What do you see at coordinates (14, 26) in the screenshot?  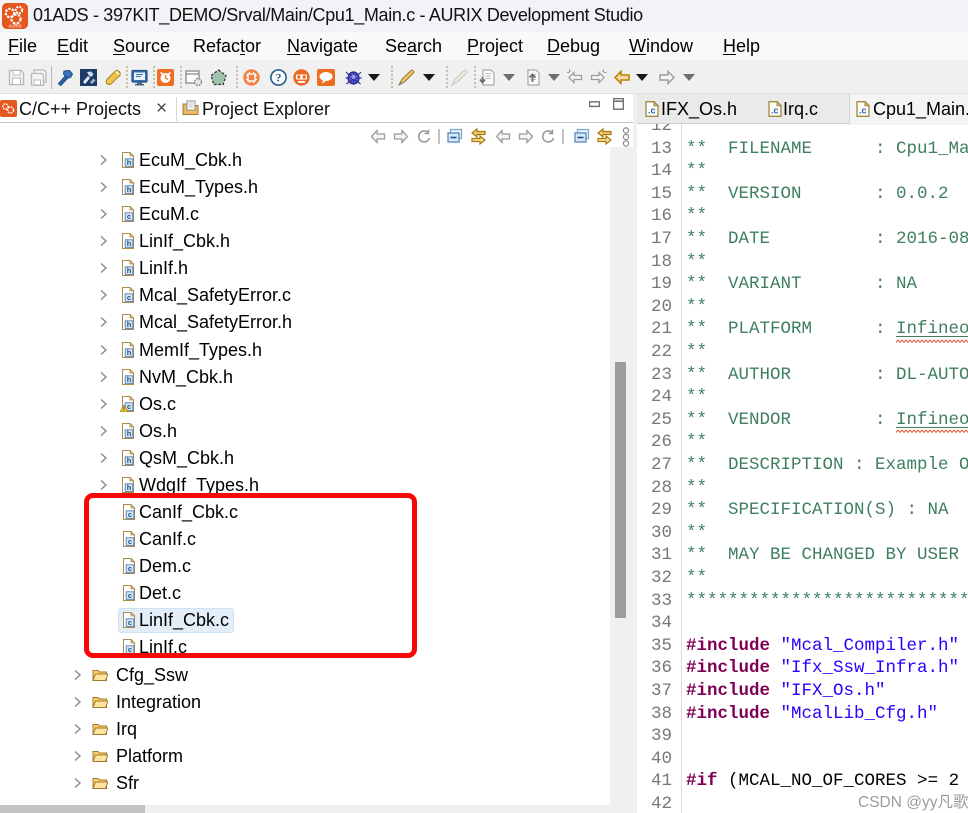 I see `svg-text: AURIX` at bounding box center [14, 26].